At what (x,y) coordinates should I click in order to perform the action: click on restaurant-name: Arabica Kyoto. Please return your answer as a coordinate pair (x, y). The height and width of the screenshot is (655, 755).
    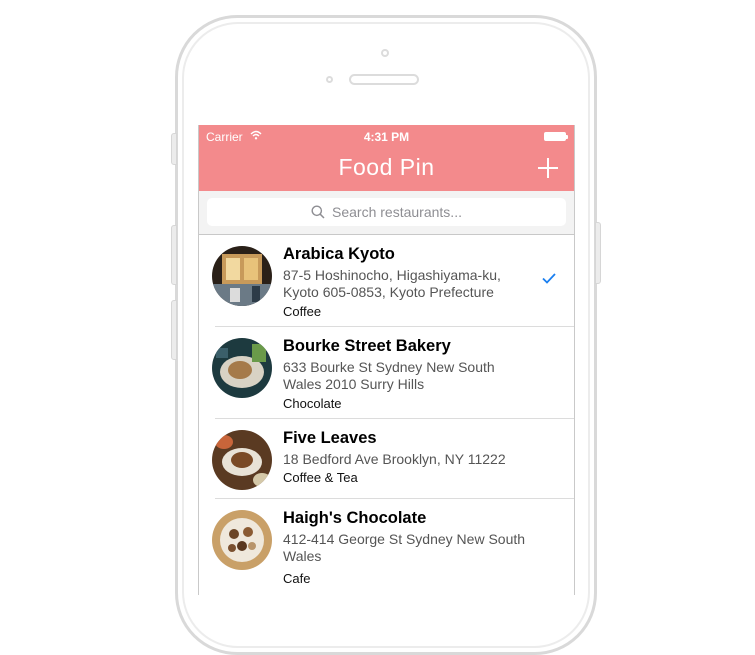
    Looking at the image, I should click on (339, 254).